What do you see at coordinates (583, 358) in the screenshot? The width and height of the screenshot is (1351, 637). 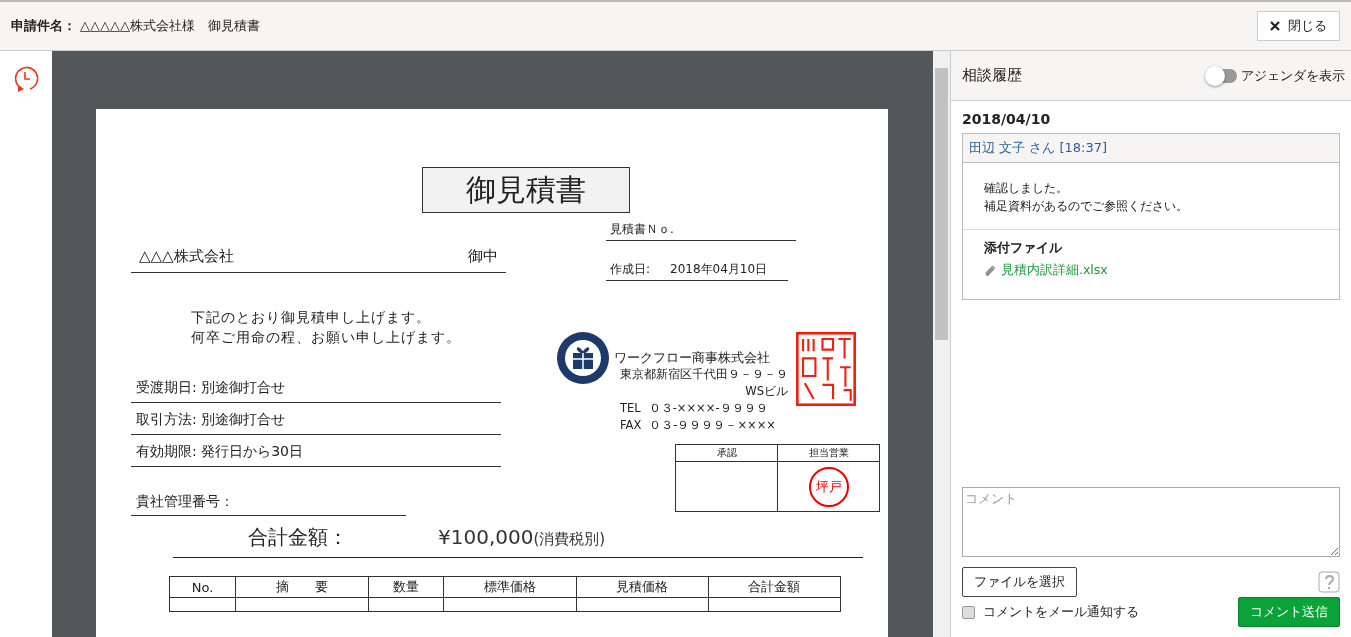 I see `gift-logo-icon` at bounding box center [583, 358].